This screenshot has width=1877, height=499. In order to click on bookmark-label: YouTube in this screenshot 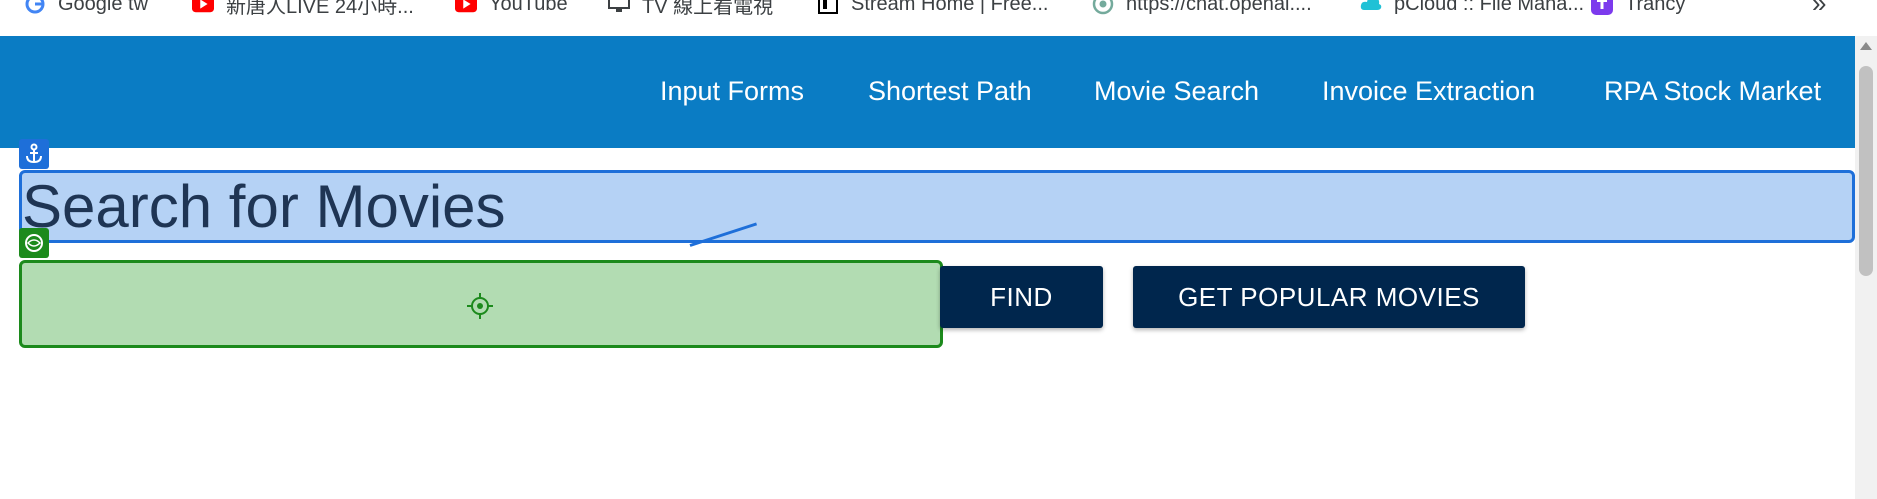, I will do `click(528, 7)`.